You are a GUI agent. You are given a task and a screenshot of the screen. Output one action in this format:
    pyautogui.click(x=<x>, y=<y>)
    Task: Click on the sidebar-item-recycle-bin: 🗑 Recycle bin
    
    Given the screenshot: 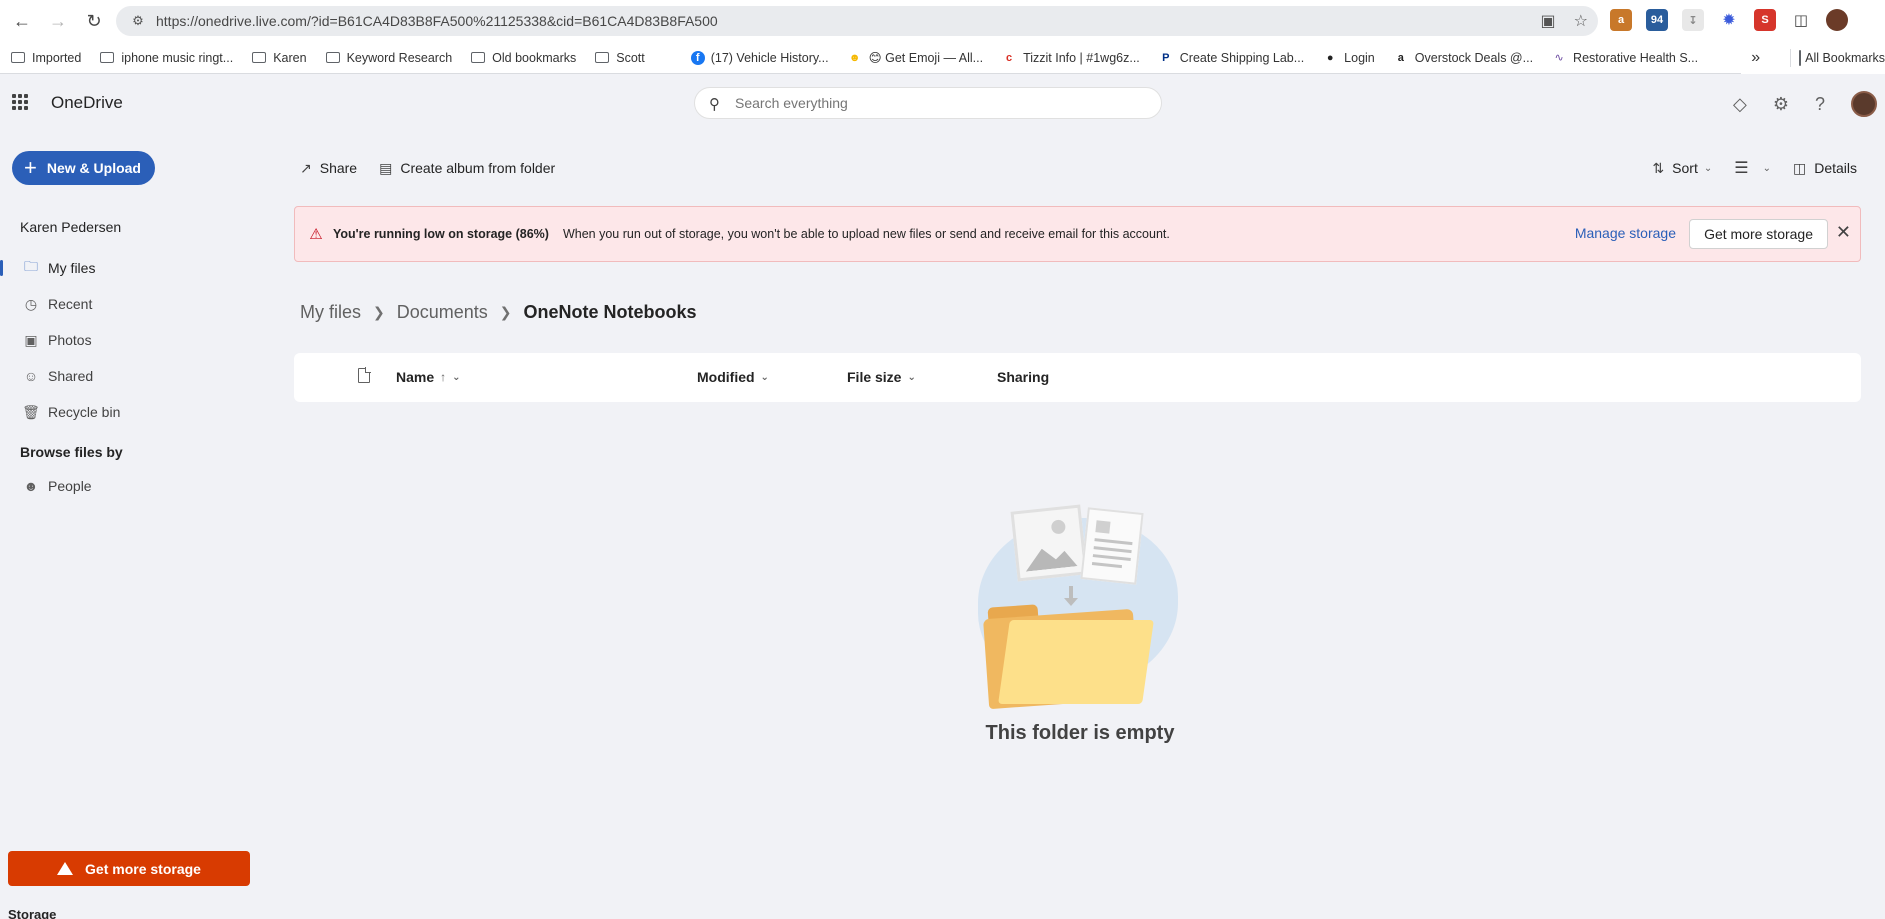 What is the action you would take?
    pyautogui.click(x=130, y=412)
    